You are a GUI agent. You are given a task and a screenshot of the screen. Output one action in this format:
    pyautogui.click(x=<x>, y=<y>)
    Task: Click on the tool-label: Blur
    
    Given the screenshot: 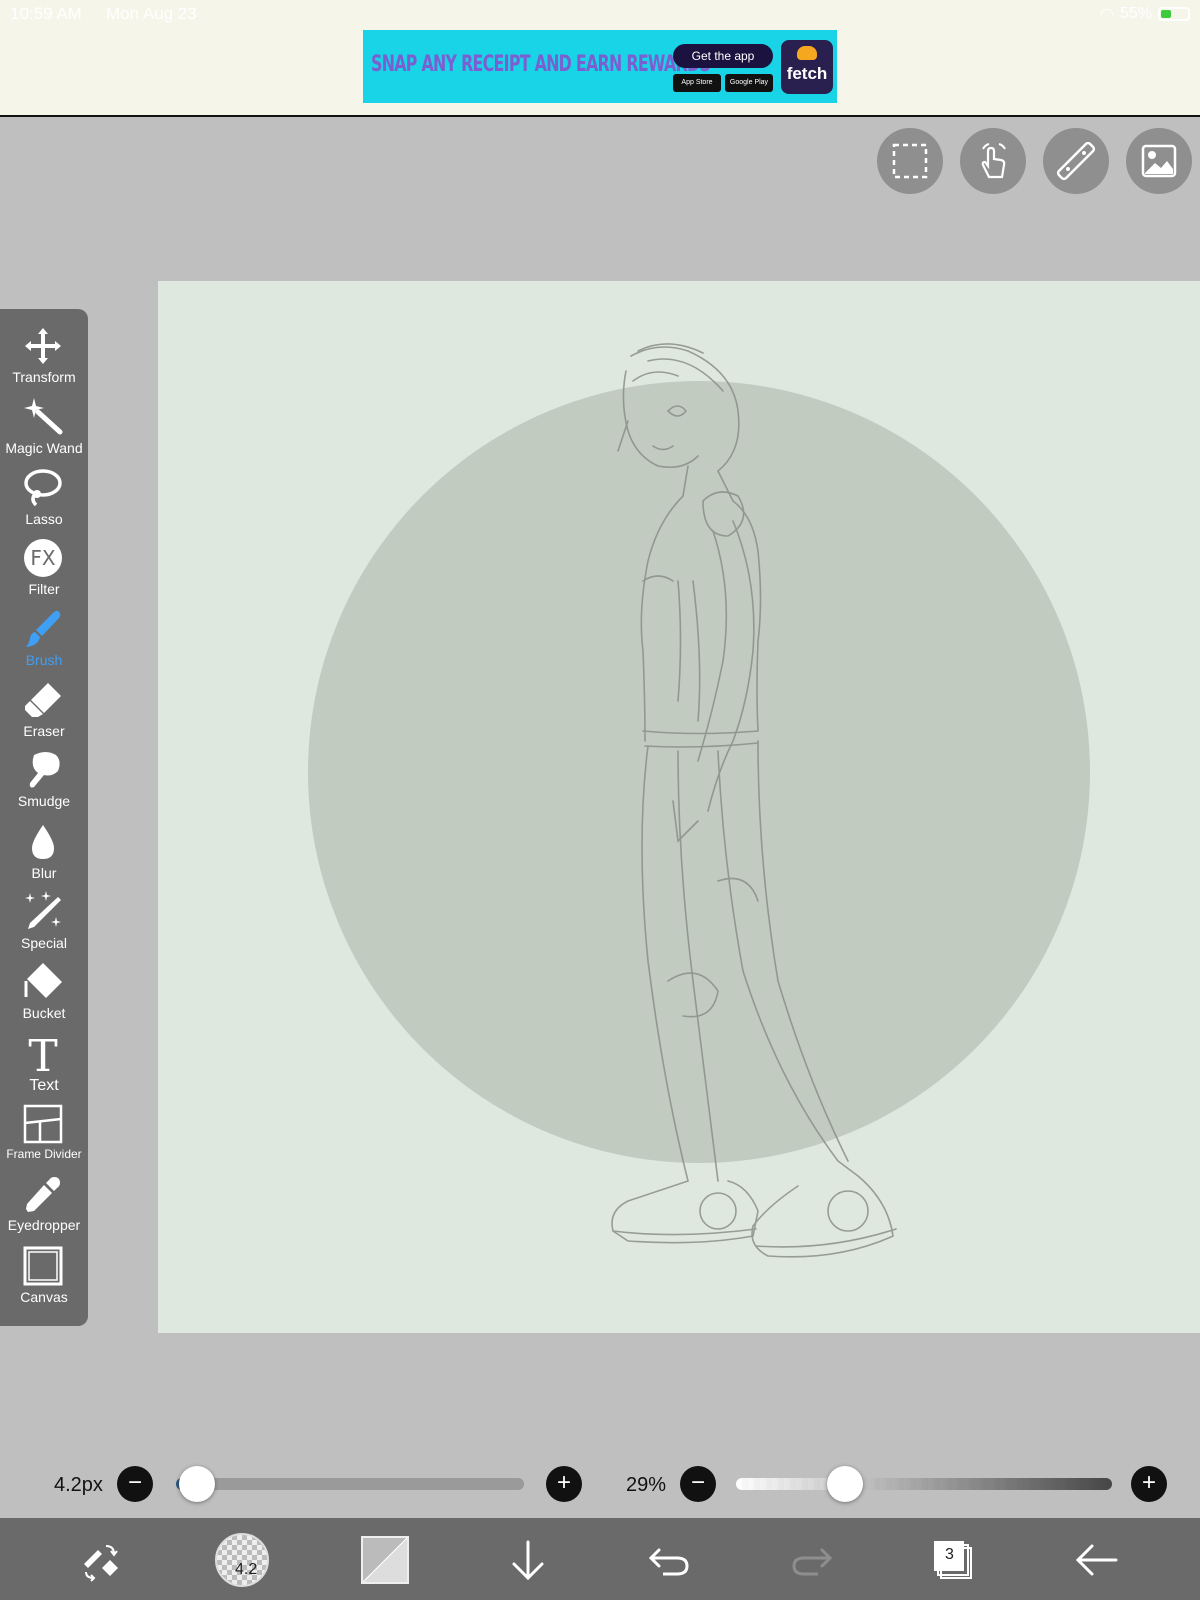 What is the action you would take?
    pyautogui.click(x=44, y=873)
    